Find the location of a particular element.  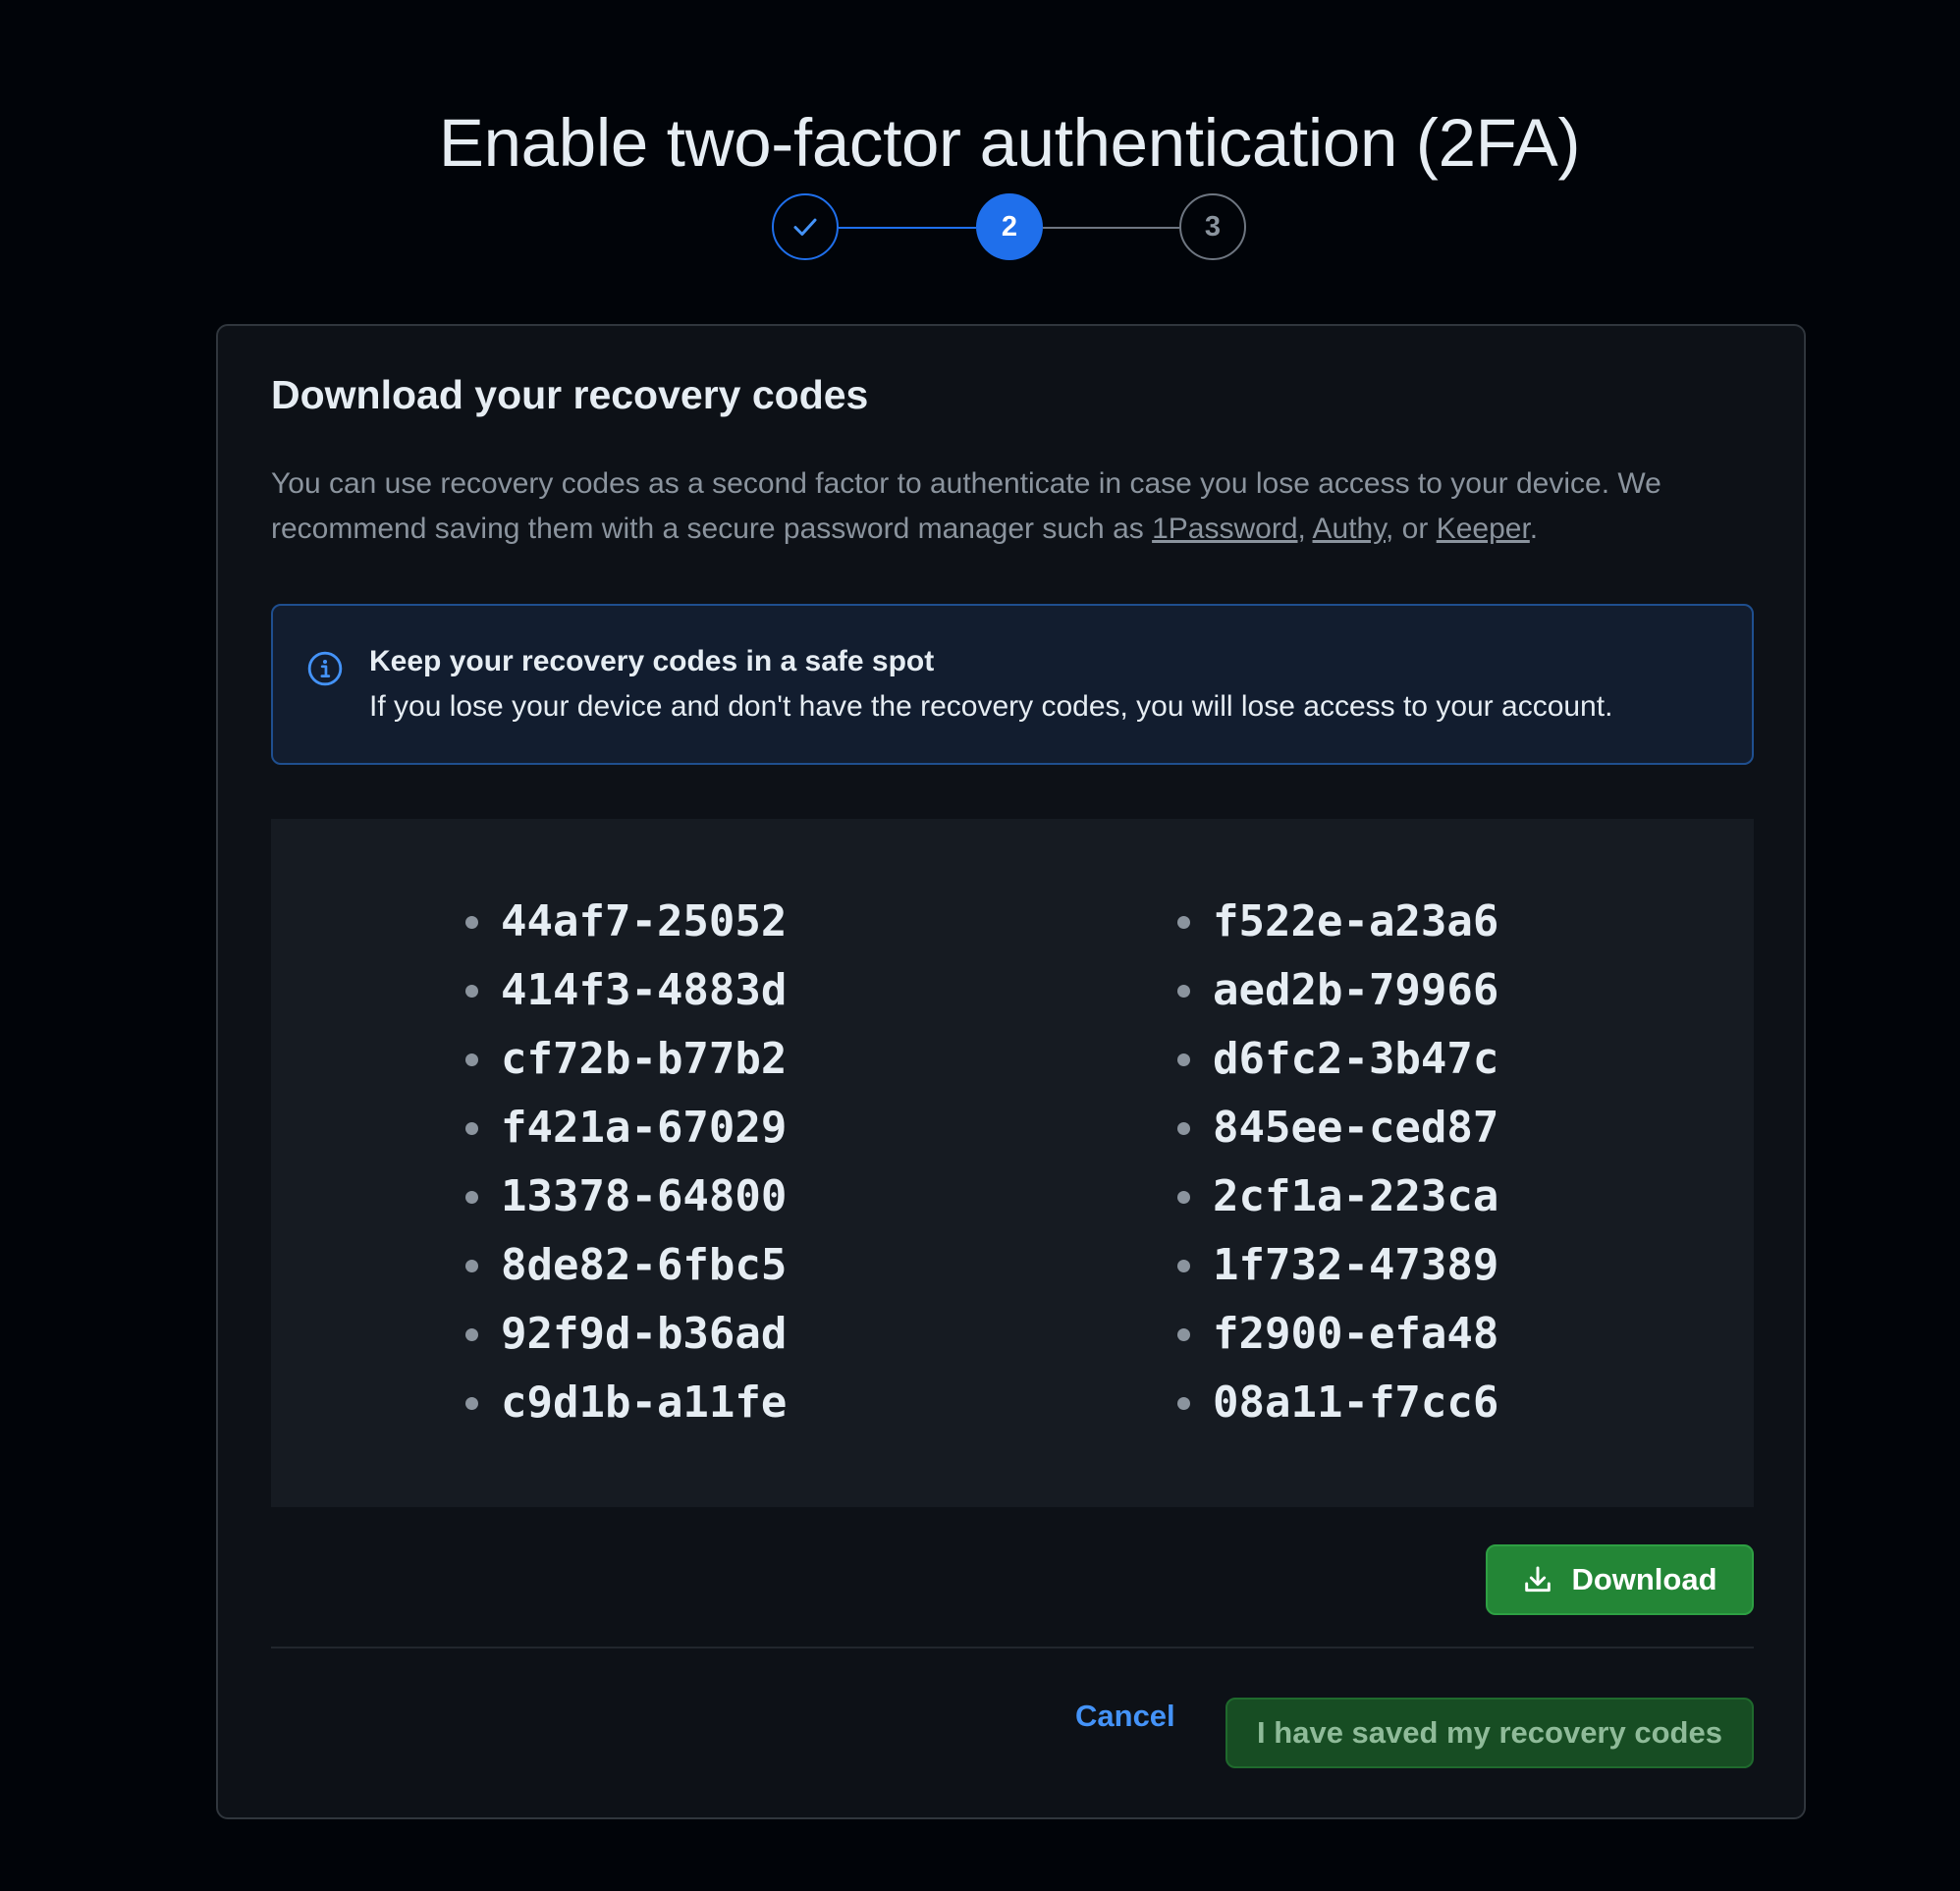

recovery-code: aed2b-79966 is located at coordinates (1337, 991).